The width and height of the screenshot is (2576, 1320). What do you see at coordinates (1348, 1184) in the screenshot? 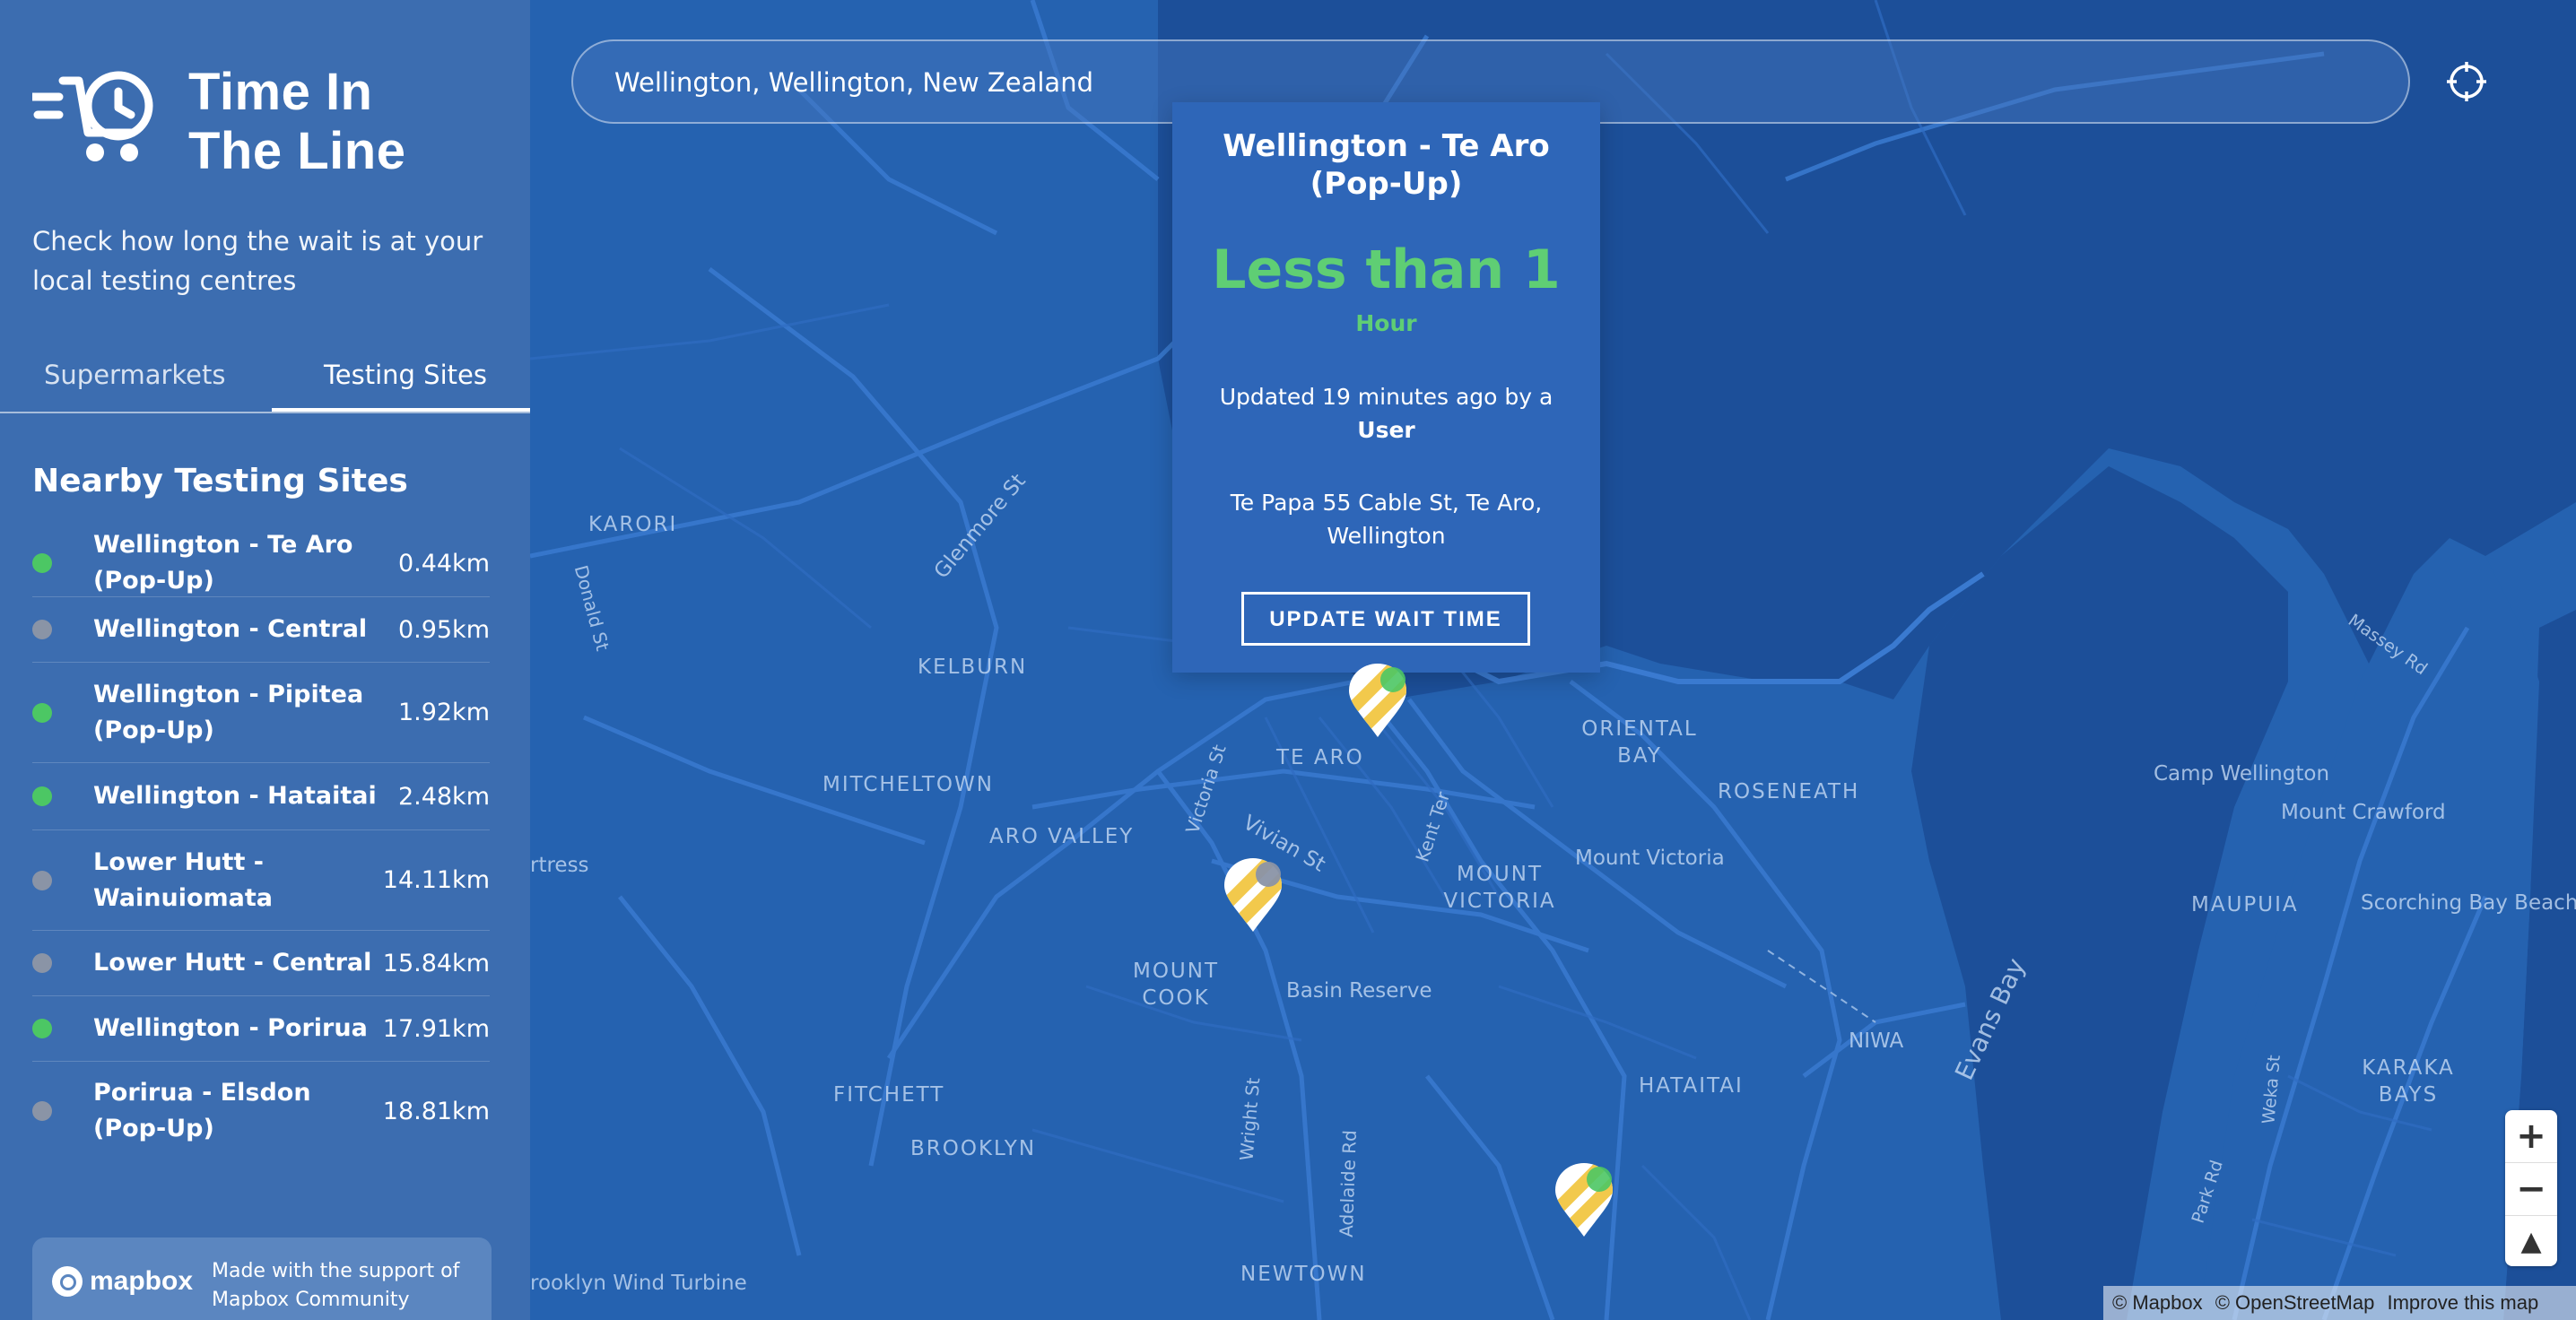
I see `map-label: Adelaide Rd` at bounding box center [1348, 1184].